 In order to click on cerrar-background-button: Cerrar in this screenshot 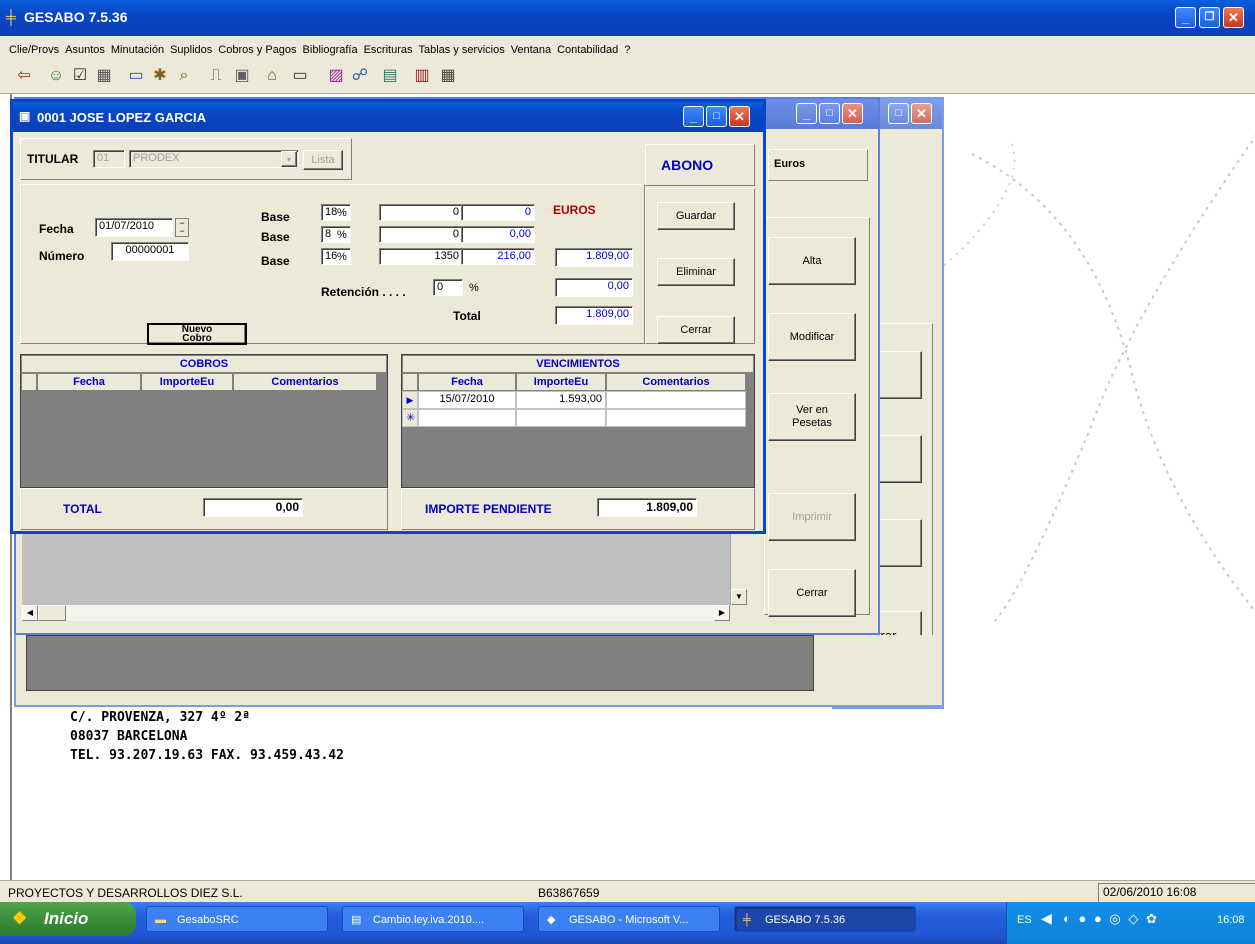, I will do `click(812, 593)`.